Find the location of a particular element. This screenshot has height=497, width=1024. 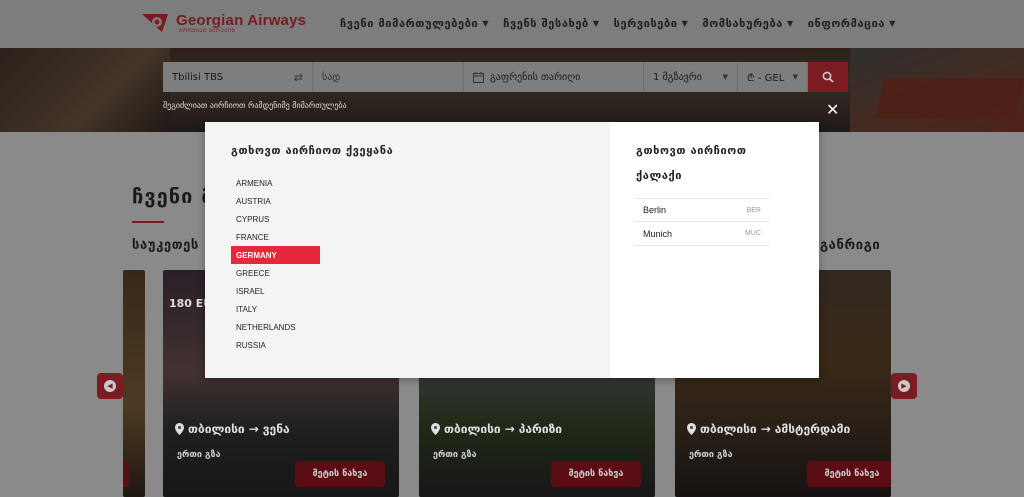

country-panel-title: გთხოვთ აირჩიოთ ქვეყანა is located at coordinates (312, 150).